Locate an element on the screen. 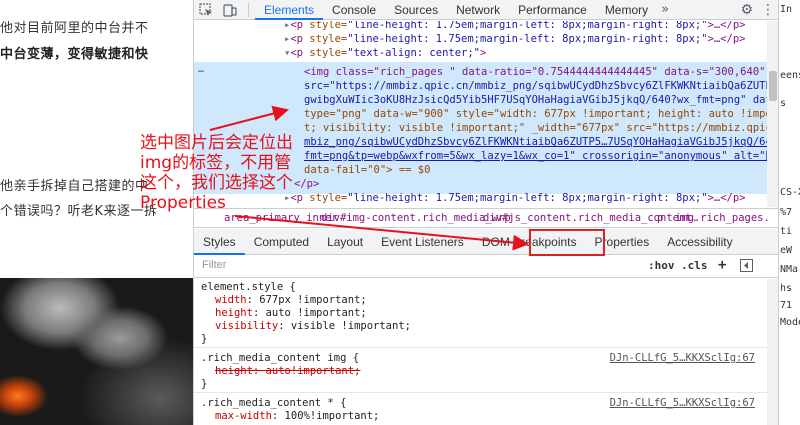  properties-highlight-box is located at coordinates (567, 242).